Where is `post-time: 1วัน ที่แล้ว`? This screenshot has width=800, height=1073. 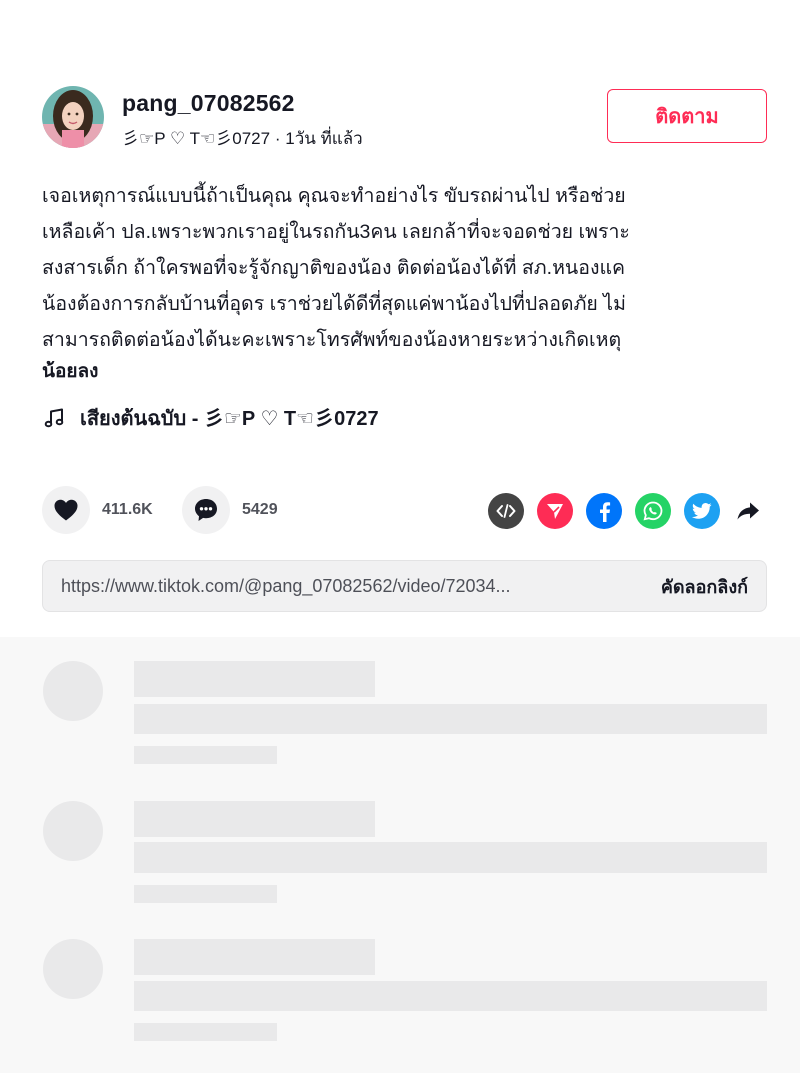 post-time: 1วัน ที่แล้ว is located at coordinates (324, 138).